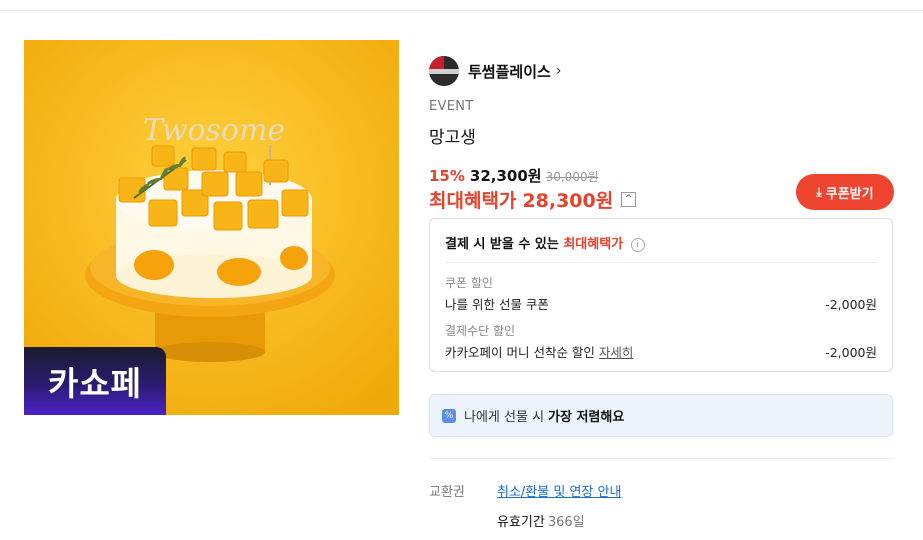 This screenshot has width=923, height=540. What do you see at coordinates (521, 522) in the screenshot?
I see `validity-label: 유효기간` at bounding box center [521, 522].